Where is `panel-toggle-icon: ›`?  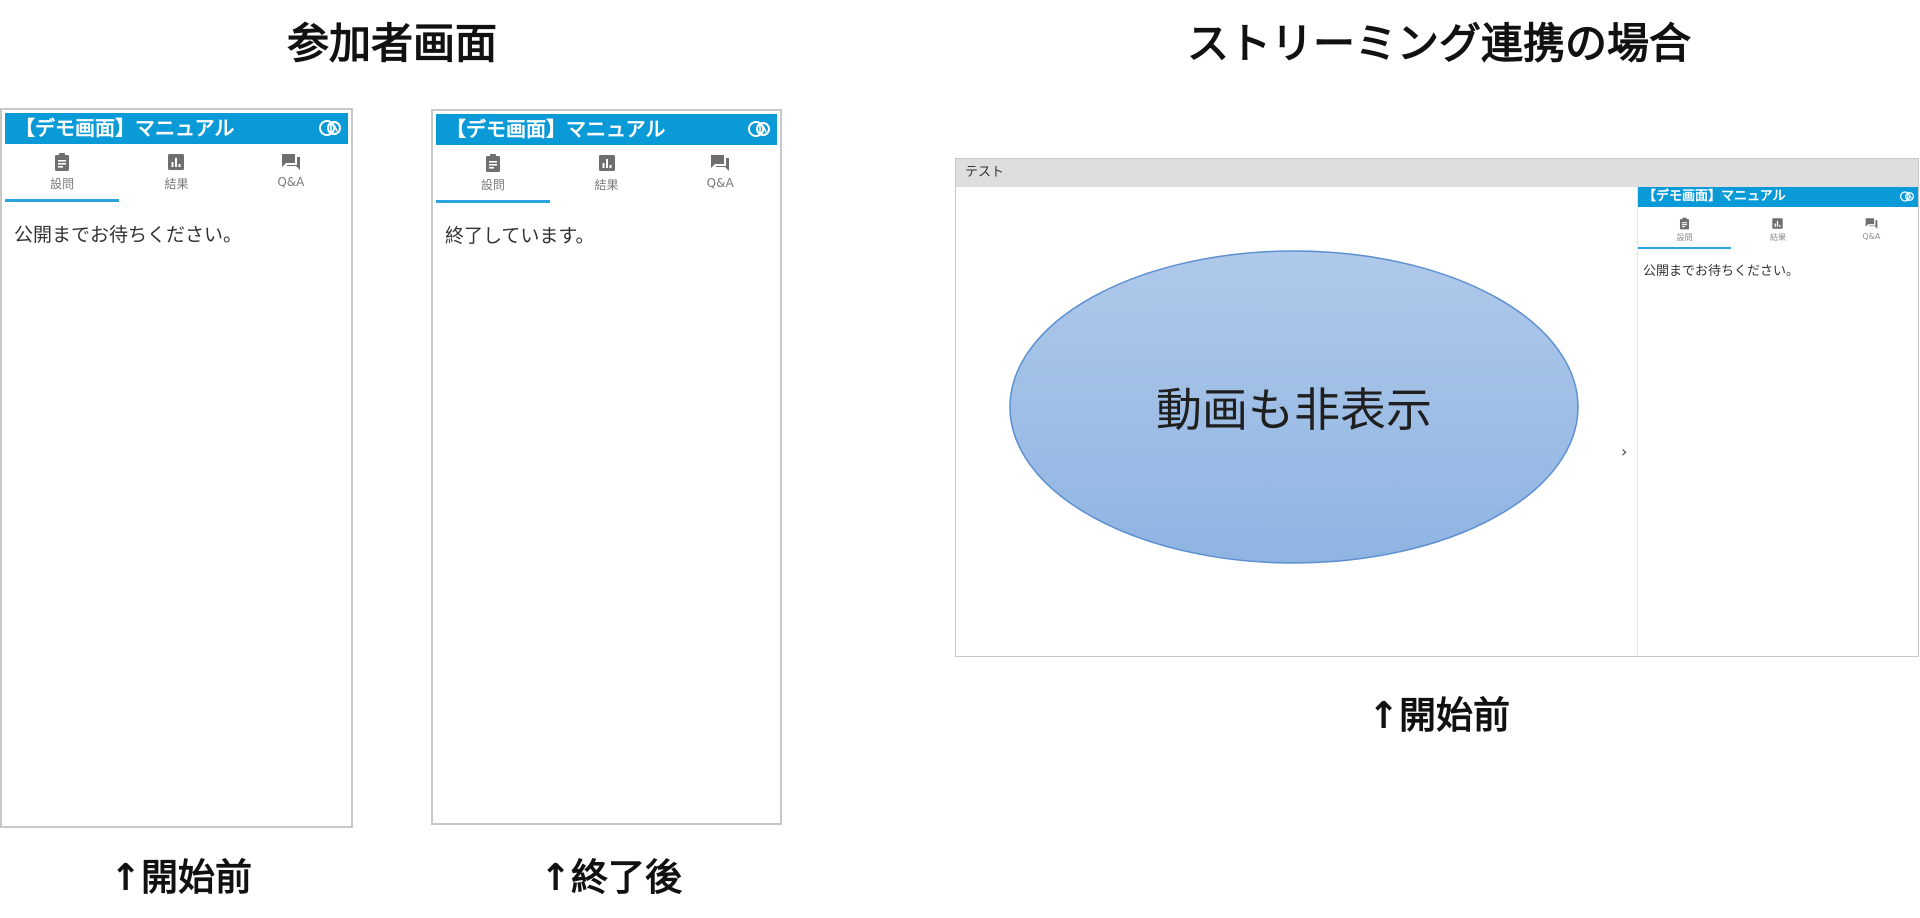 panel-toggle-icon: › is located at coordinates (1624, 451).